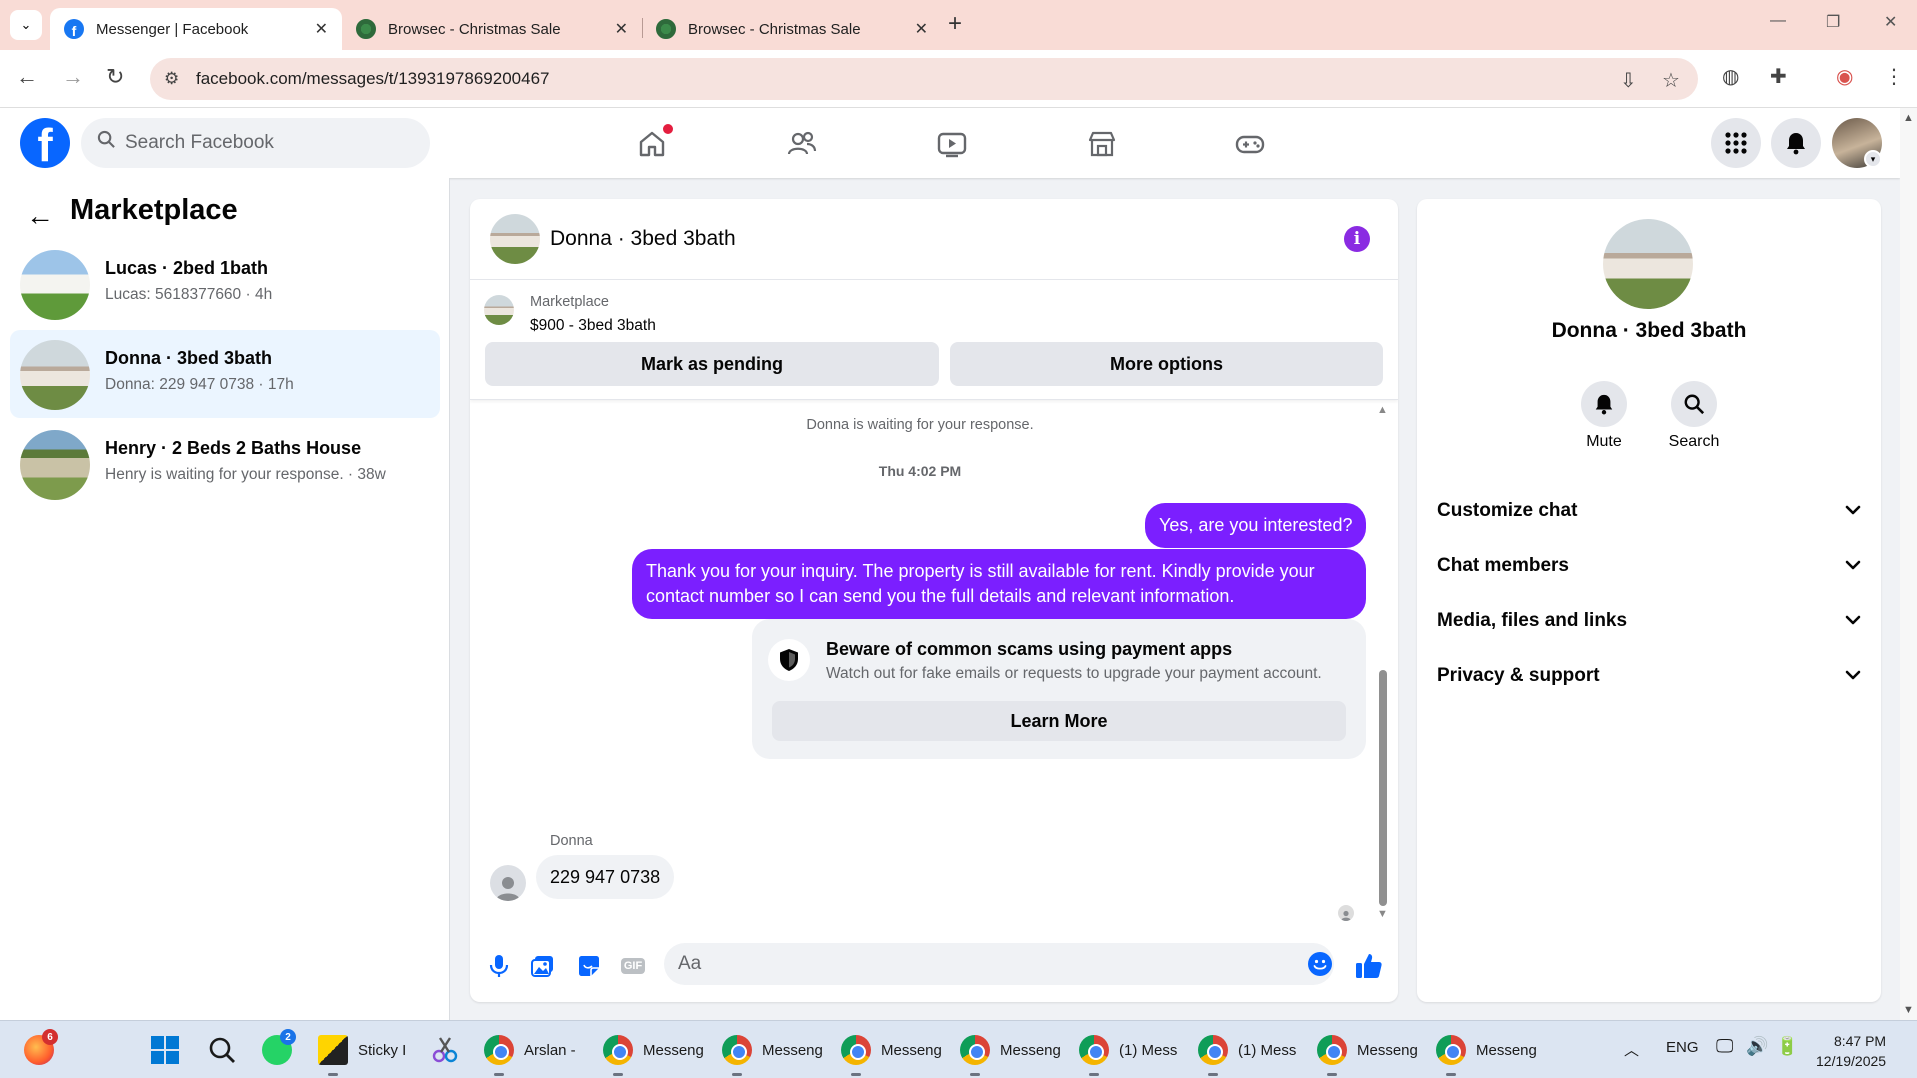 This screenshot has height=1078, width=1917. I want to click on bell-icon, so click(1604, 404).